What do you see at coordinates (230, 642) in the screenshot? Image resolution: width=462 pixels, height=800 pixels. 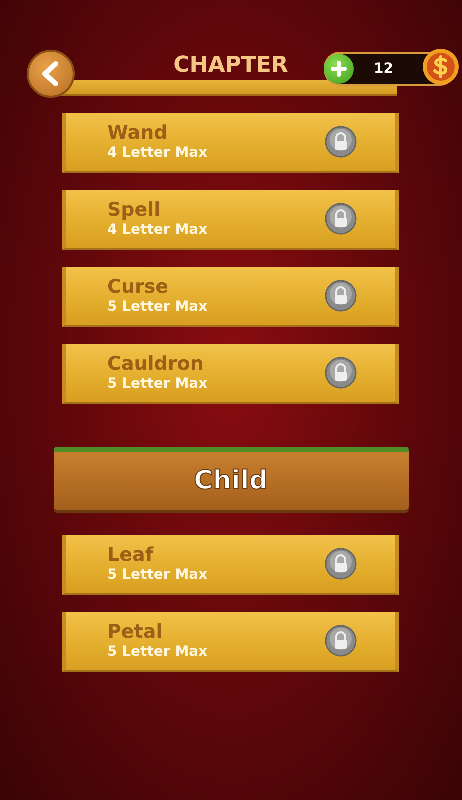 I see `chapter-plank: Petal 5 Letter Max` at bounding box center [230, 642].